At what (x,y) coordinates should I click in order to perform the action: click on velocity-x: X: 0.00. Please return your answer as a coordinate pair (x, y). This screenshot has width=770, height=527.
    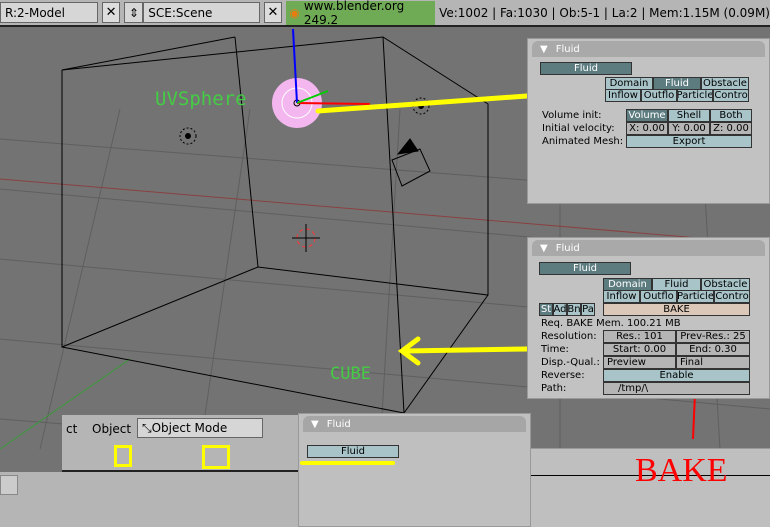
    Looking at the image, I should click on (647, 128).